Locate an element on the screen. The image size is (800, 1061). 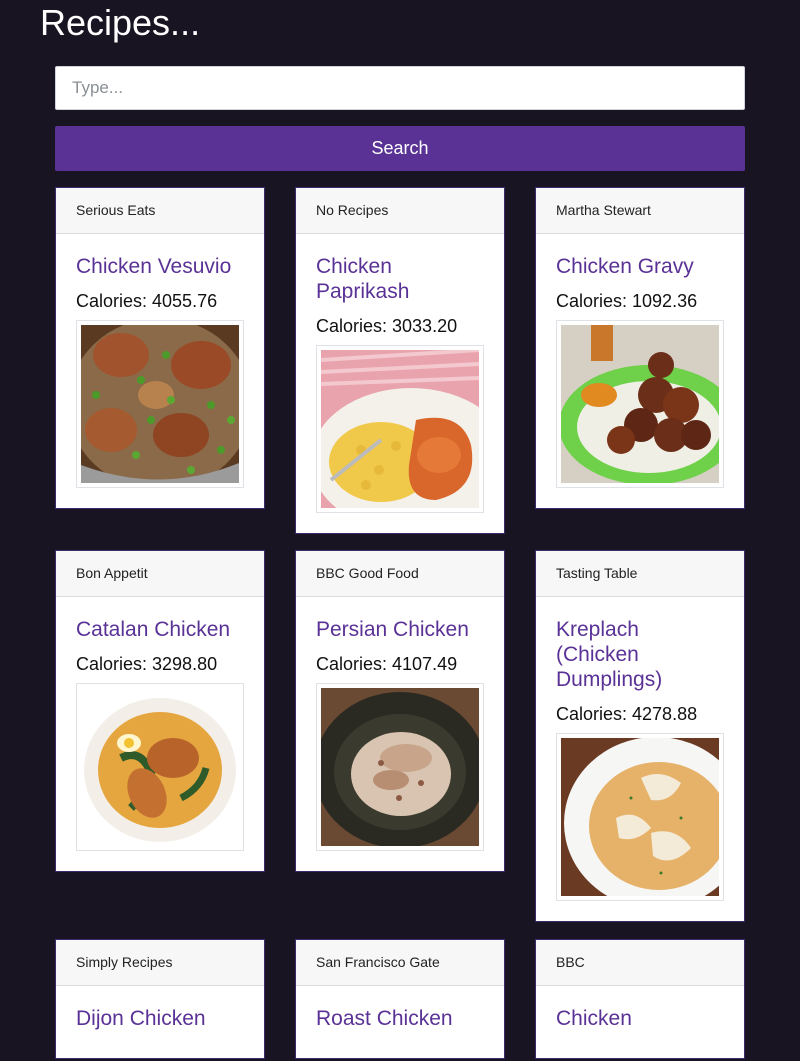
card-source: BBC Good Food is located at coordinates (400, 574).